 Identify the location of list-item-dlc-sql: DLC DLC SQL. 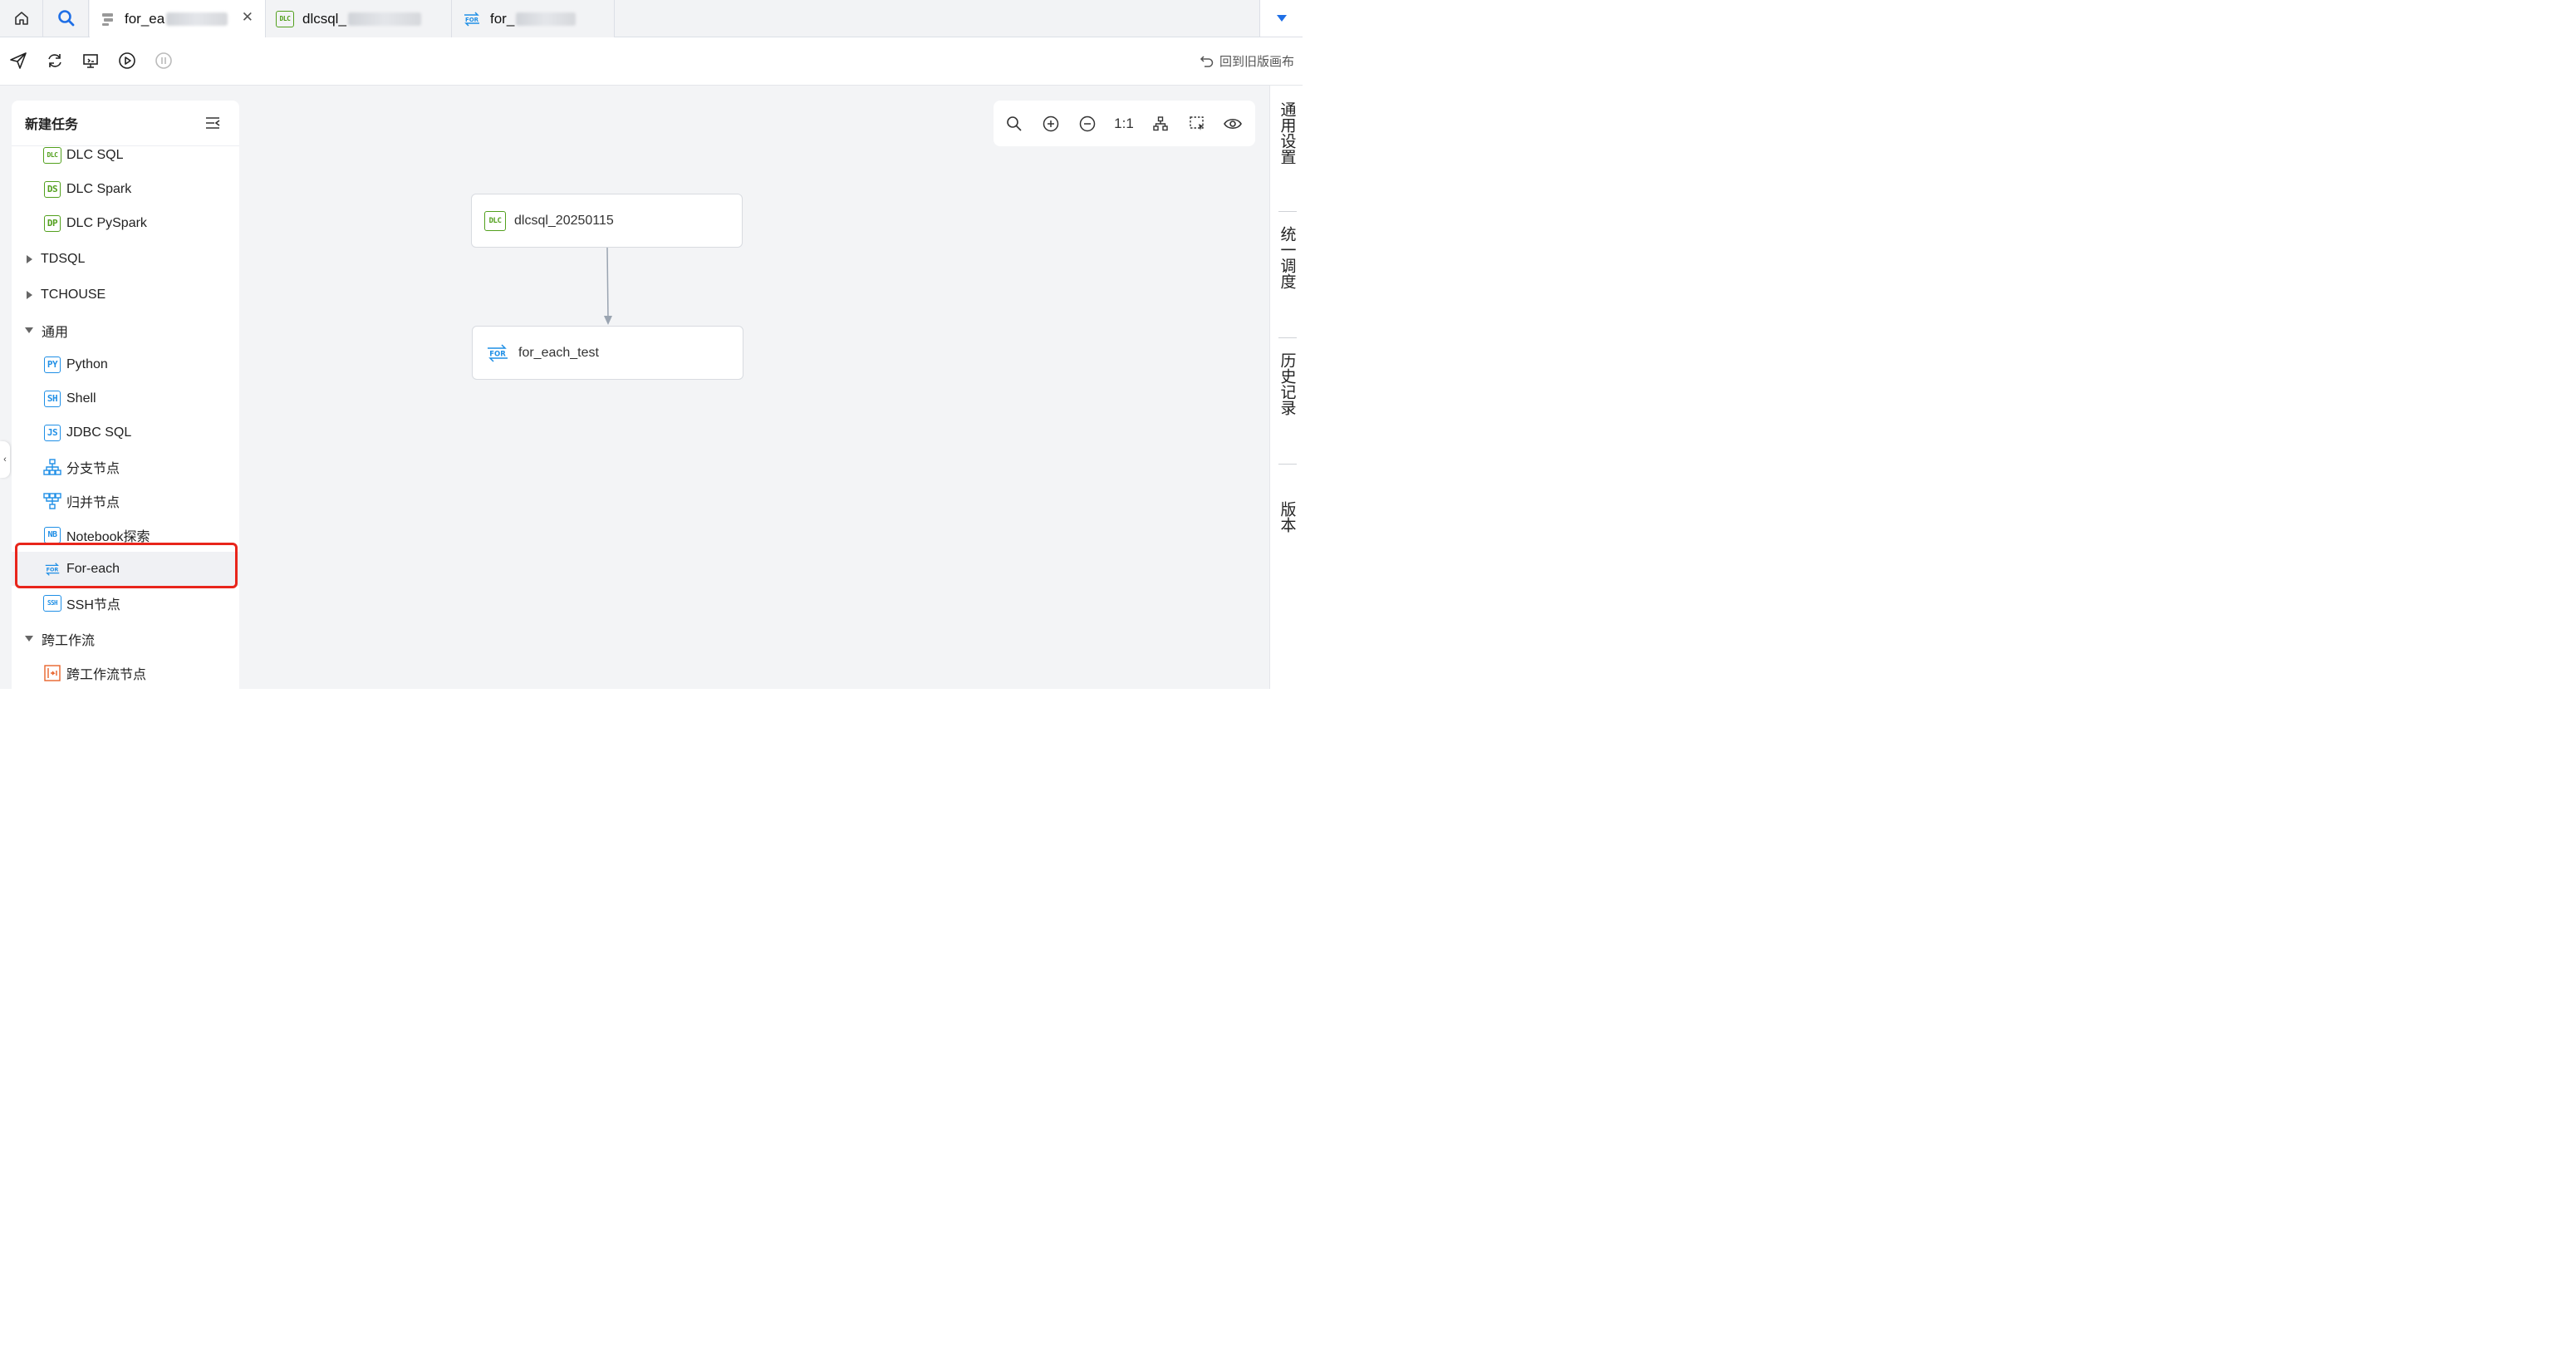
(125, 155).